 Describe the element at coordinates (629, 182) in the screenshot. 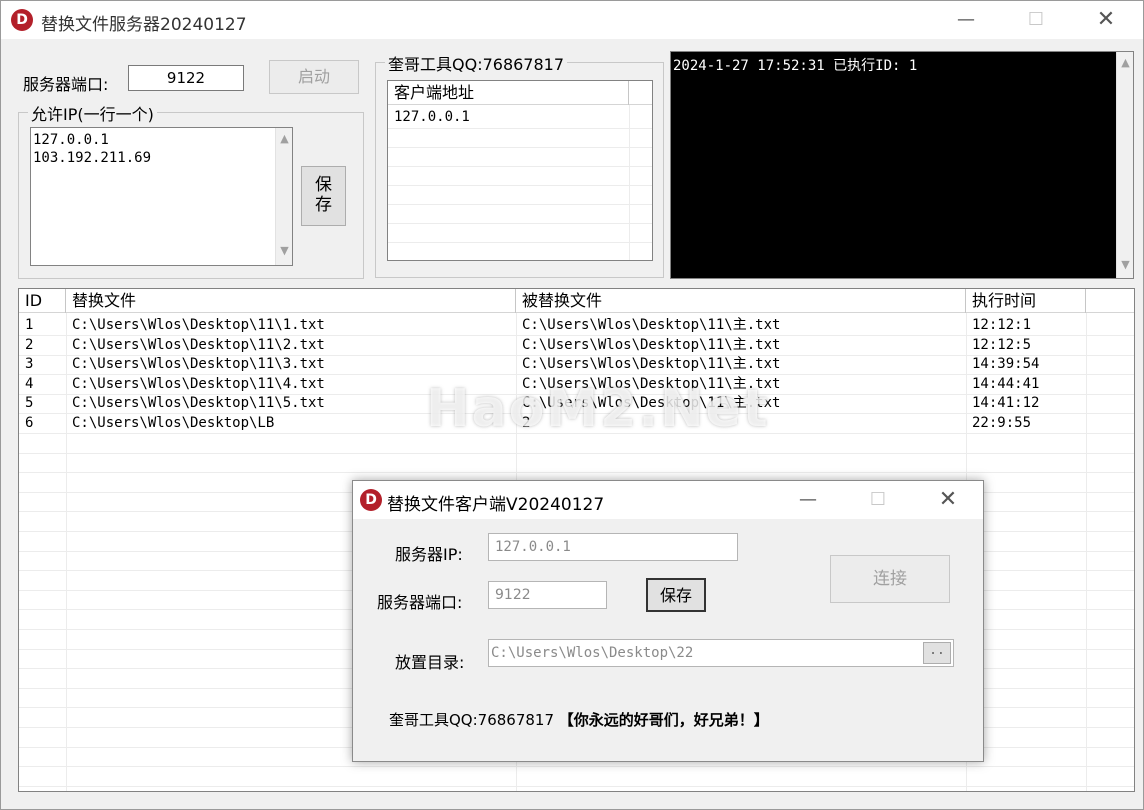

I see `clients-colline` at that location.